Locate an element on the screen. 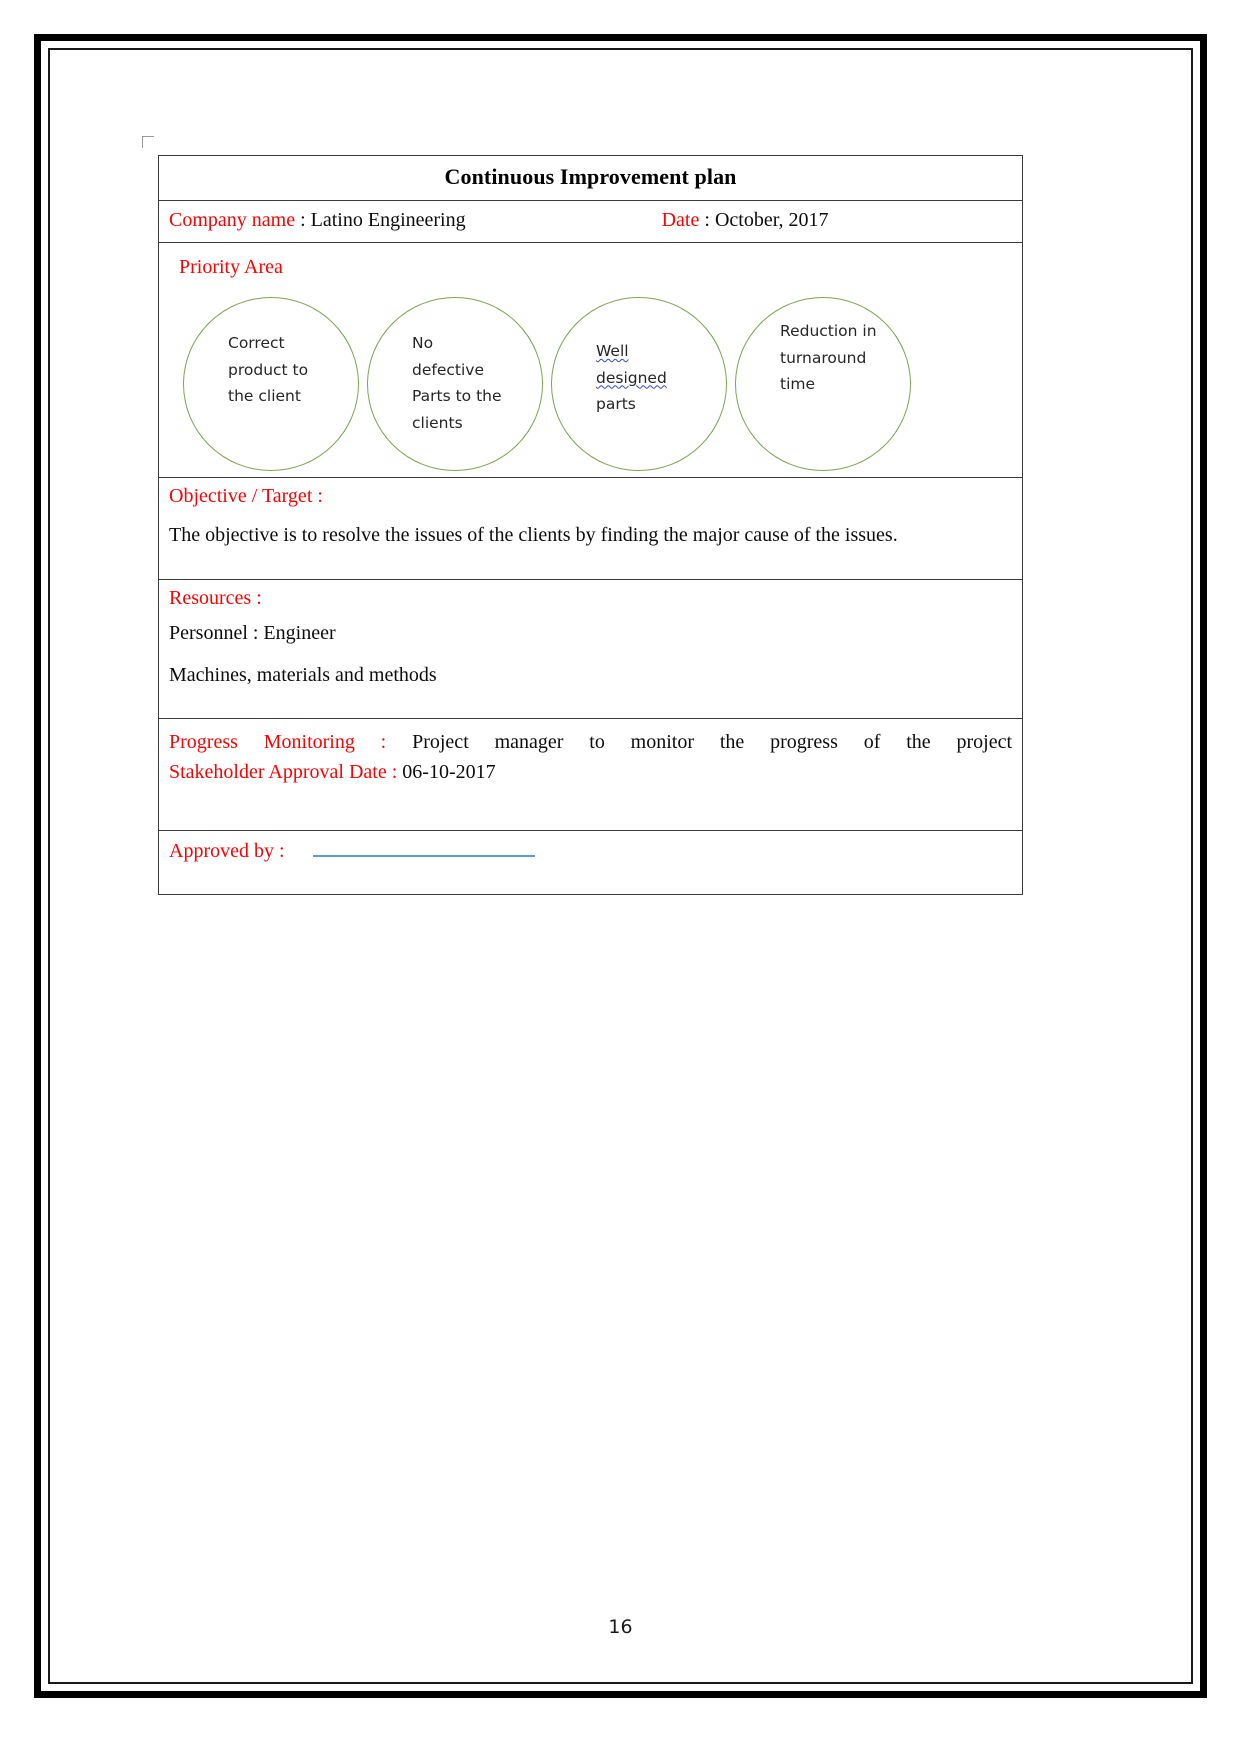  priority-area-label: Priority Area is located at coordinates (231, 267).